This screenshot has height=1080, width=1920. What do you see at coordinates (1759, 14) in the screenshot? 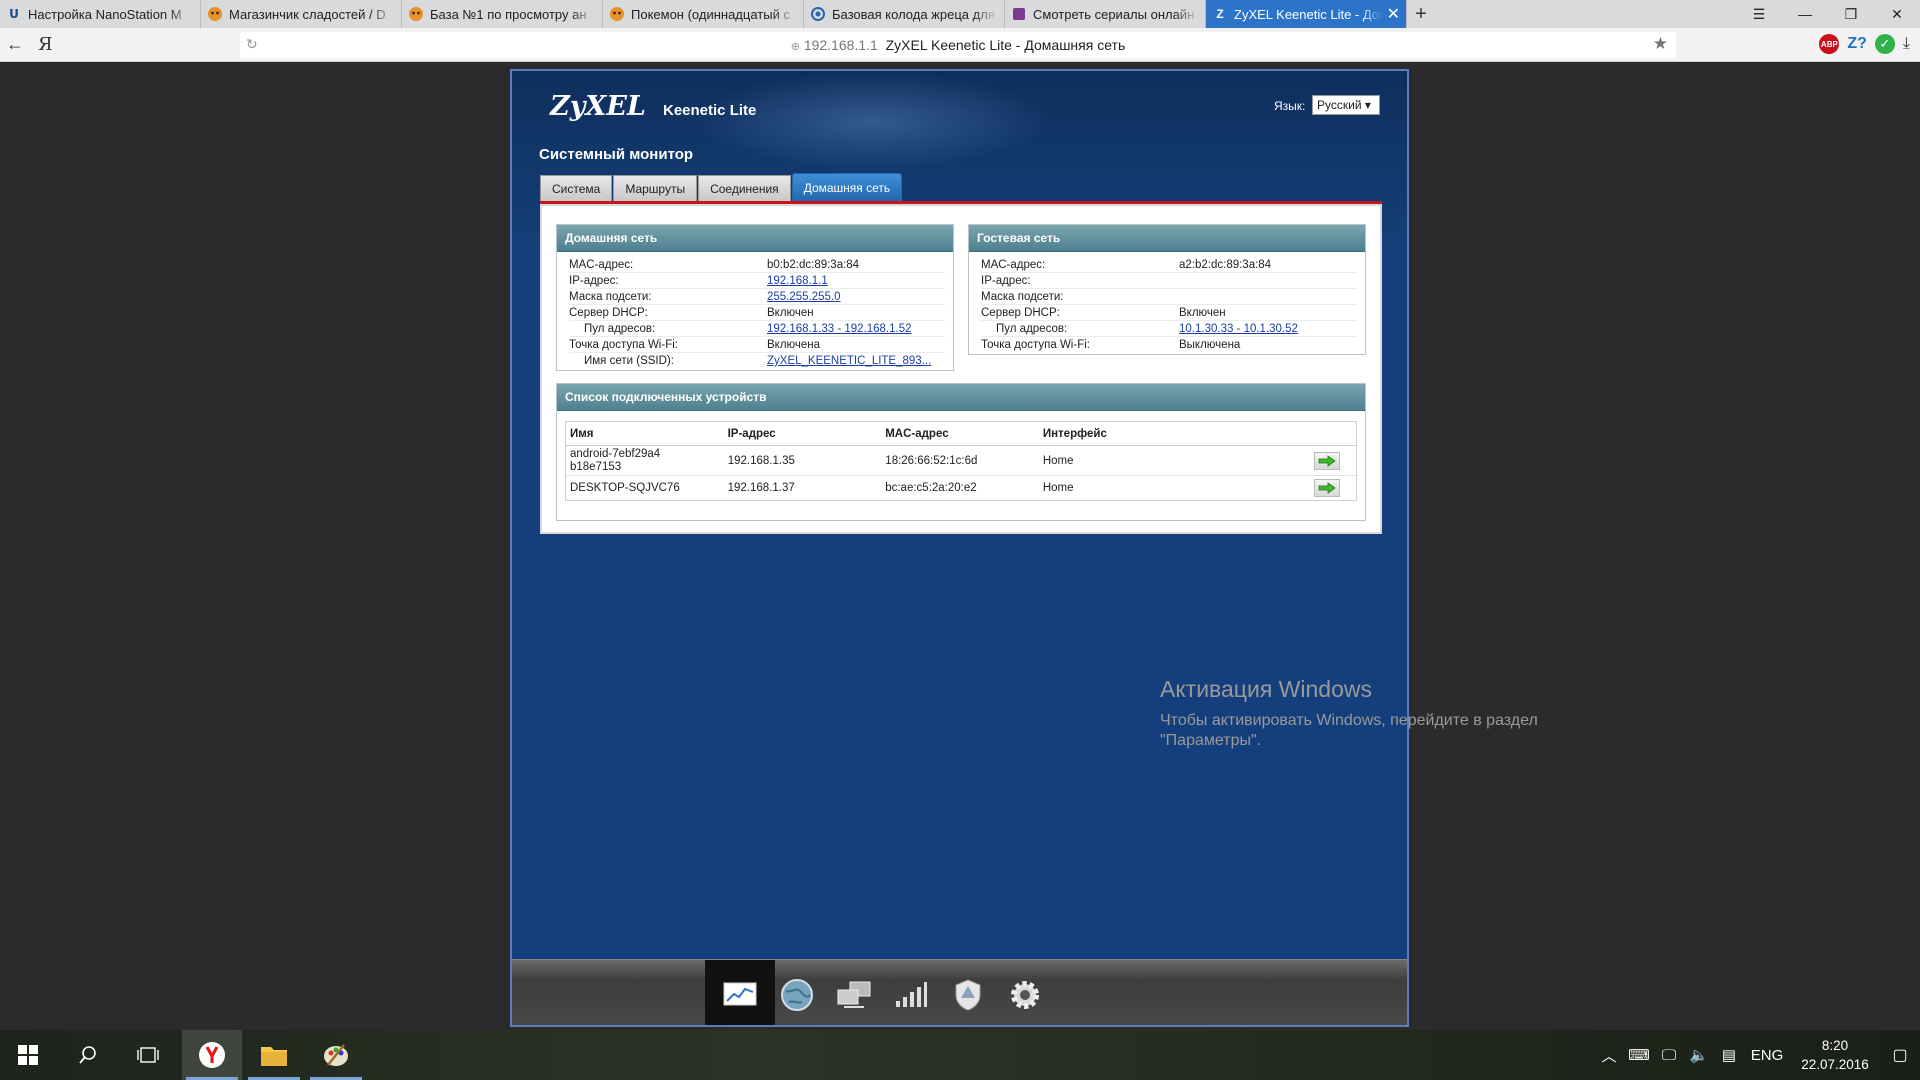
I see `menu-icon: ☰` at bounding box center [1759, 14].